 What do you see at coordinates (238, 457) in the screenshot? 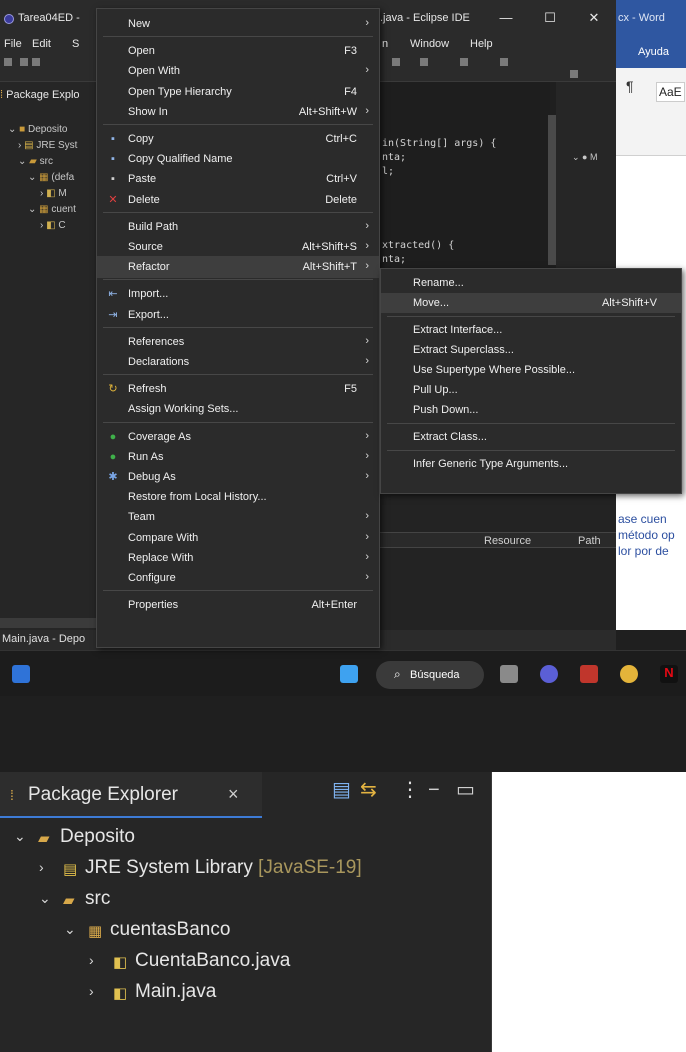
I see `menu-item-run-as: ● Run As ›` at bounding box center [238, 457].